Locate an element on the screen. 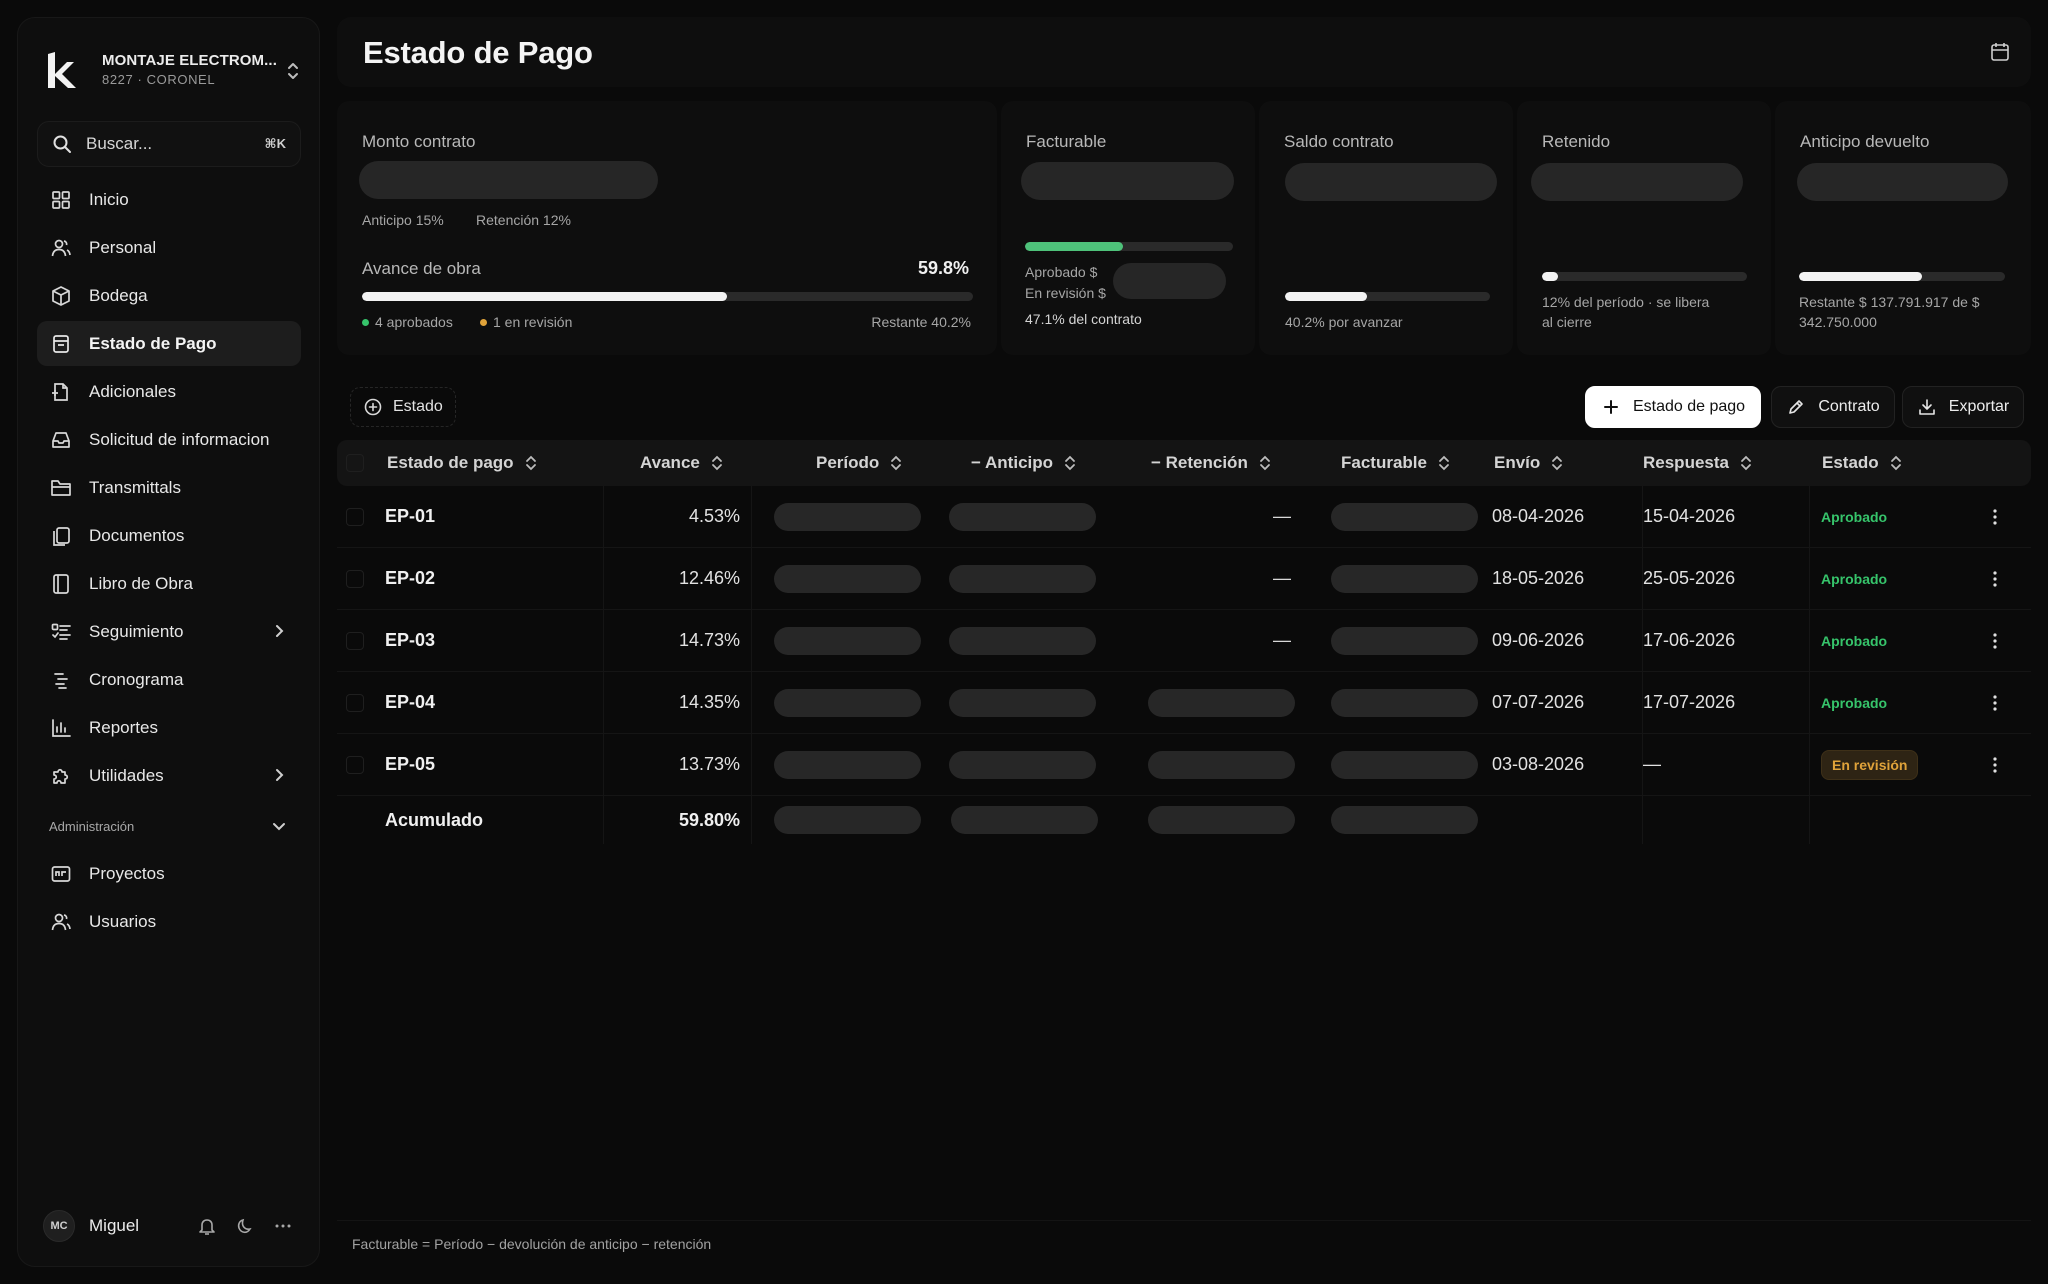 This screenshot has height=1284, width=2048. search-shortcut: ⌘K is located at coordinates (275, 143).